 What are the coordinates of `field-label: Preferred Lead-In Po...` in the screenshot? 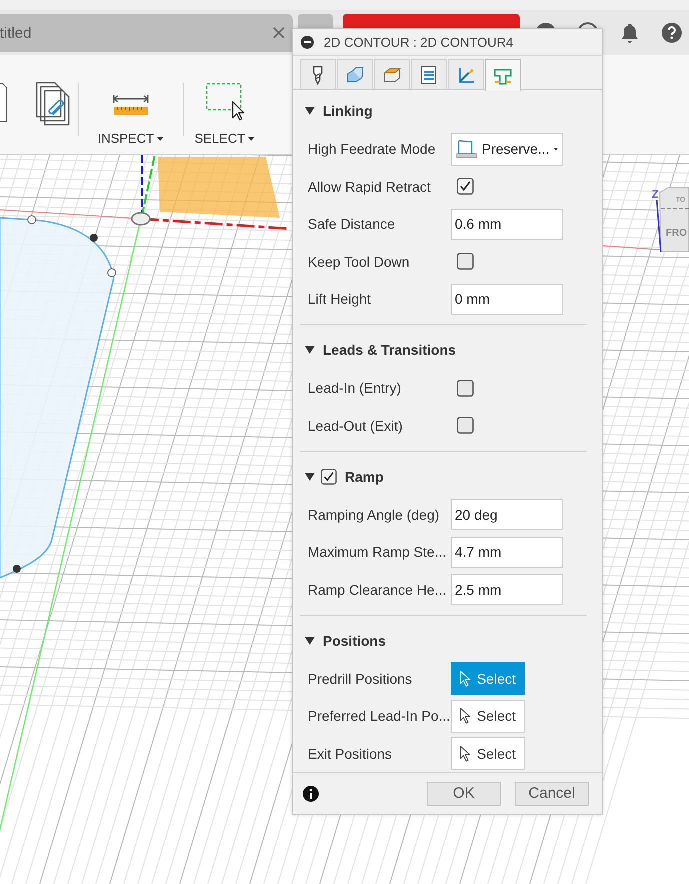 It's located at (379, 716).